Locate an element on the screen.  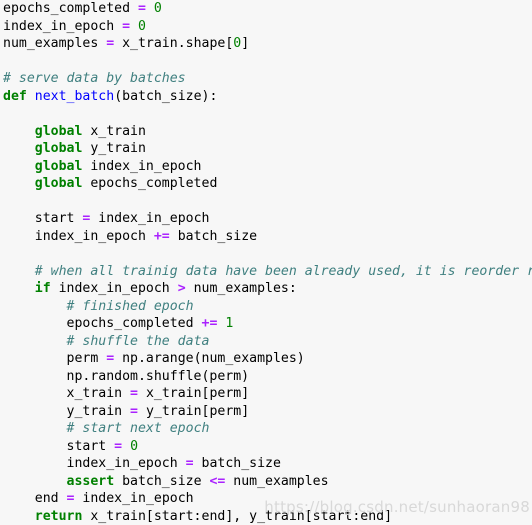
code-line: # start next epoch is located at coordinates (266, 429).